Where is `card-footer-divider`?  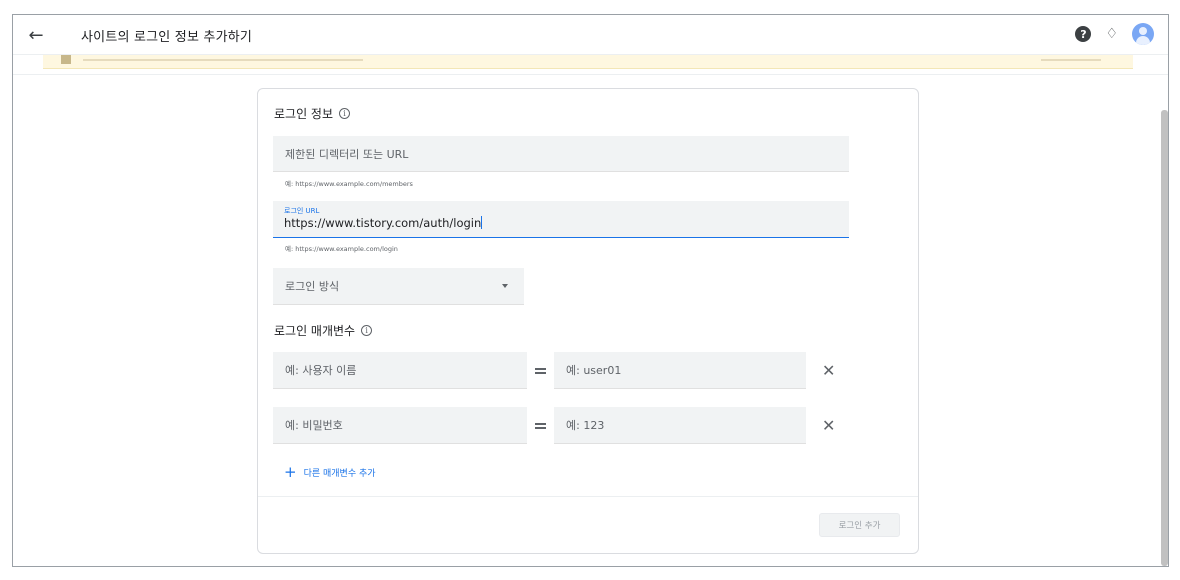
card-footer-divider is located at coordinates (588, 496).